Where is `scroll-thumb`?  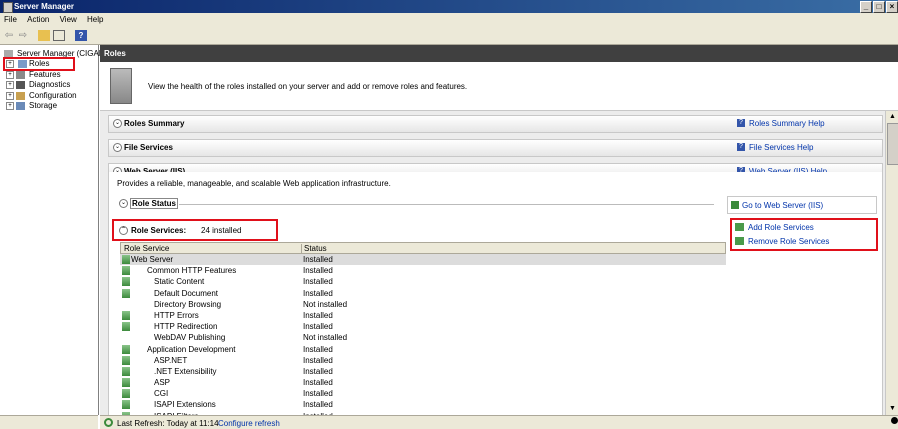 scroll-thumb is located at coordinates (892, 144).